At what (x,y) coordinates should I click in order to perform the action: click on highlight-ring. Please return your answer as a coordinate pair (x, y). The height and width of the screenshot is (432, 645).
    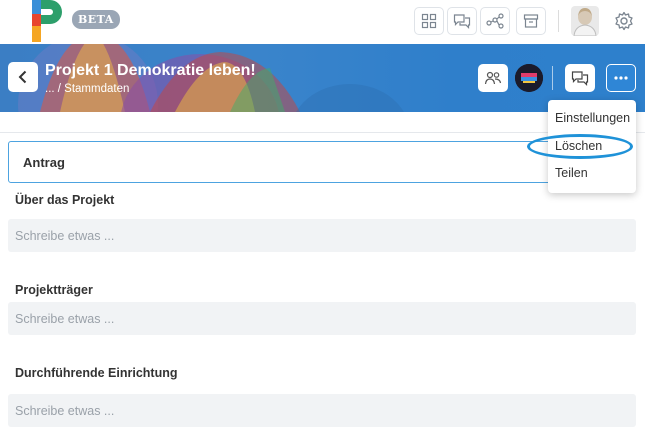
    Looking at the image, I should click on (580, 146).